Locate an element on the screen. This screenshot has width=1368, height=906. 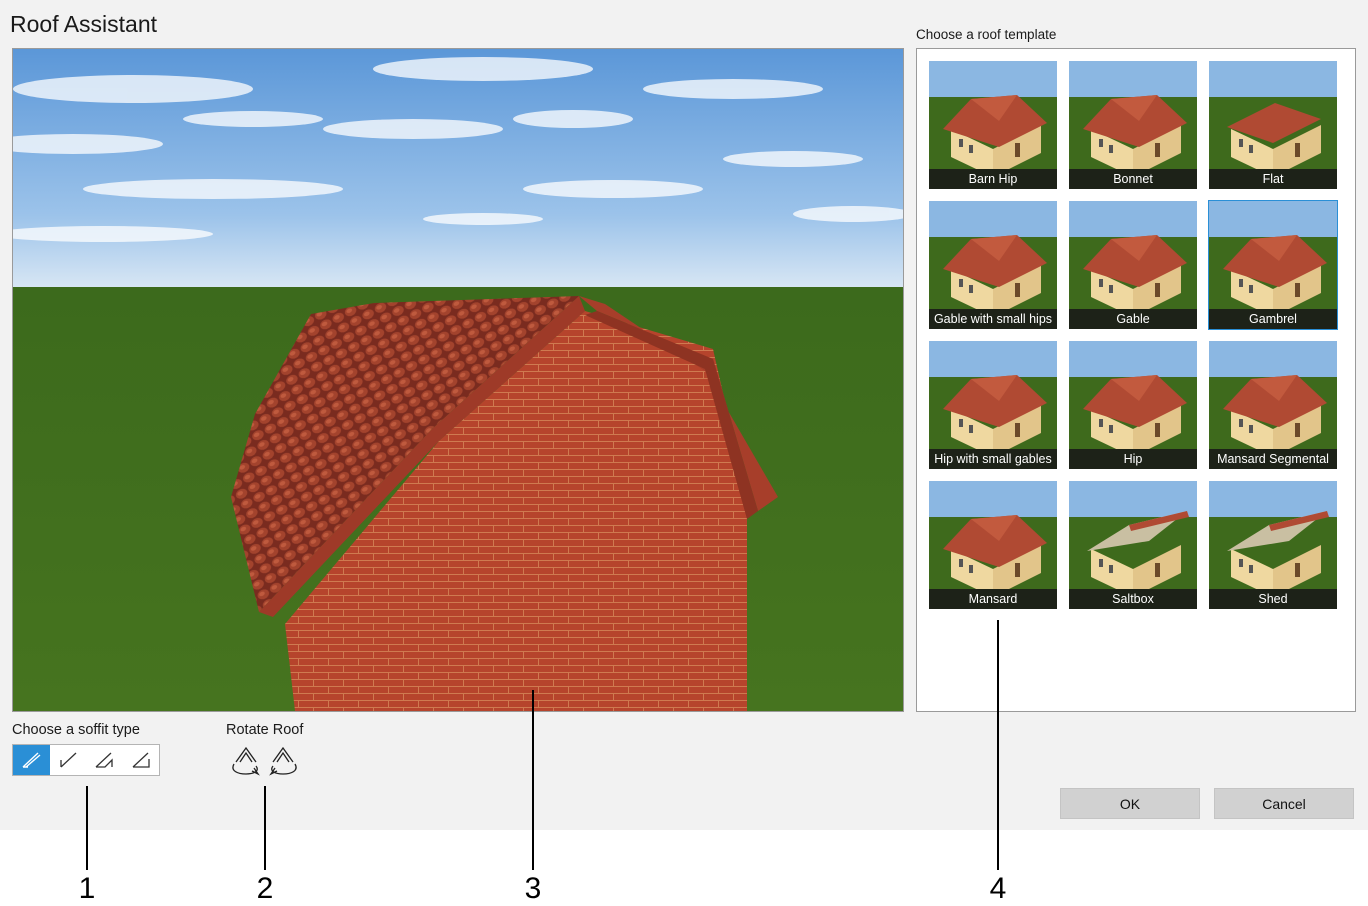
roof-template-gambrel: Gambrel is located at coordinates (1273, 265).